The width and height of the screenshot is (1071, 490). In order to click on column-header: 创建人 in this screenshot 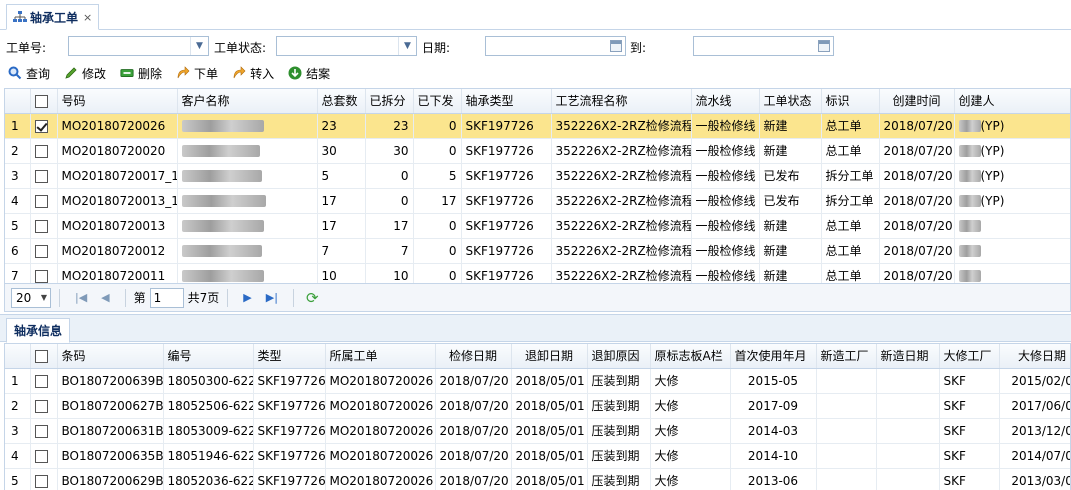, I will do `click(1012, 101)`.